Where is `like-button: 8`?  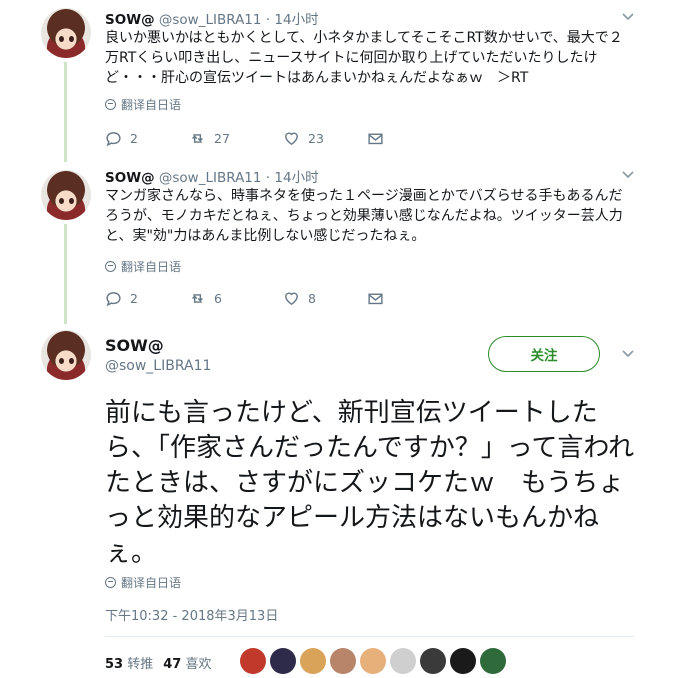
like-button: 8 is located at coordinates (325, 298).